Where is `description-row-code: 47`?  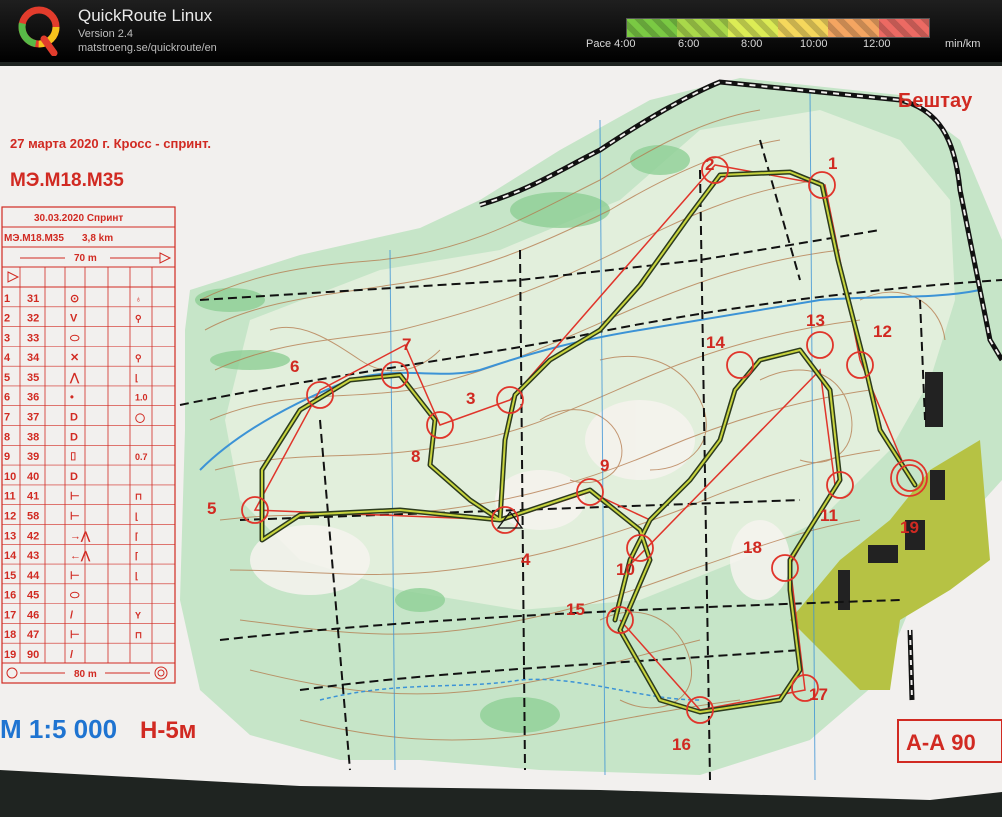 description-row-code: 47 is located at coordinates (33, 635).